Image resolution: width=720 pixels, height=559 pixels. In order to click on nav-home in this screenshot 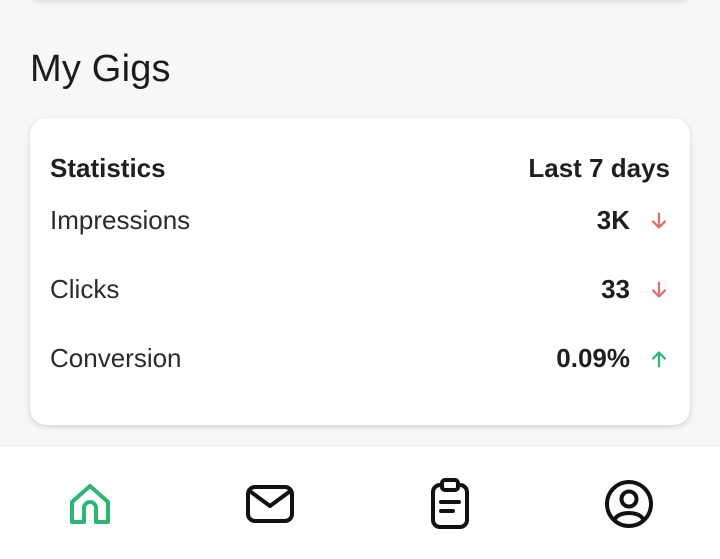, I will do `click(90, 504)`.